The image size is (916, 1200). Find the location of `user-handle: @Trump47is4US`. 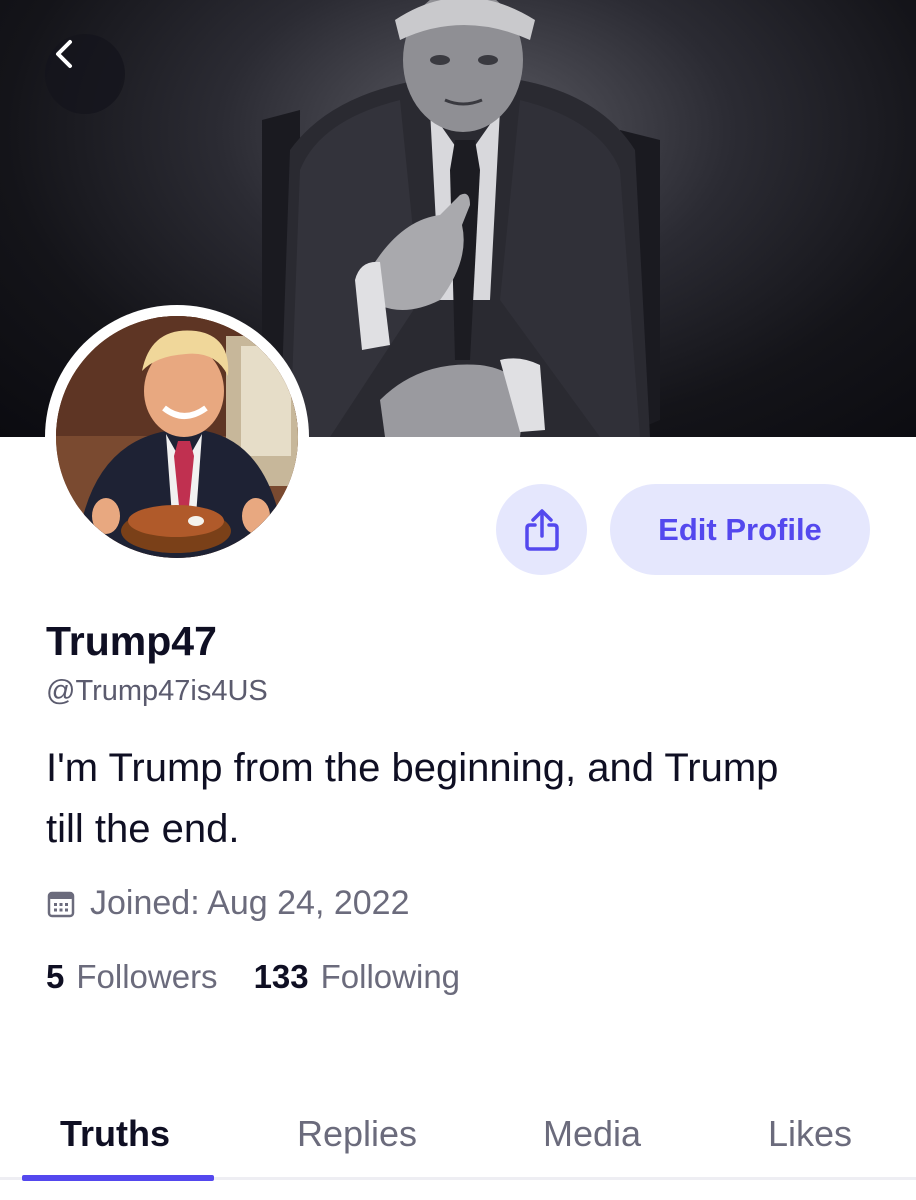

user-handle: @Trump47is4US is located at coordinates (157, 691).